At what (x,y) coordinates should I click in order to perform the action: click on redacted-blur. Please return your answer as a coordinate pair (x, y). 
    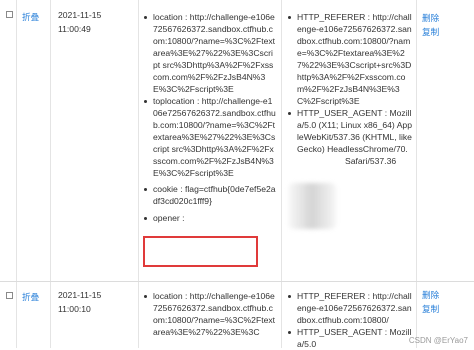
    Looking at the image, I should click on (312, 206).